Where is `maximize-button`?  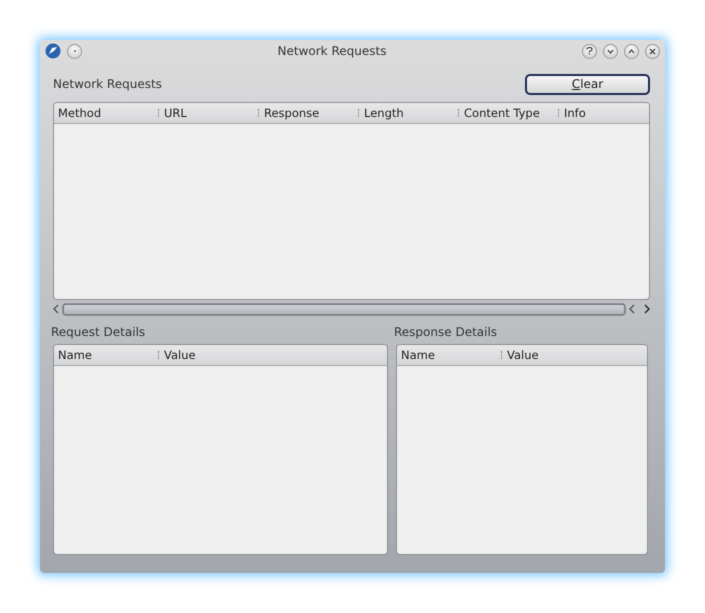
maximize-button is located at coordinates (631, 51).